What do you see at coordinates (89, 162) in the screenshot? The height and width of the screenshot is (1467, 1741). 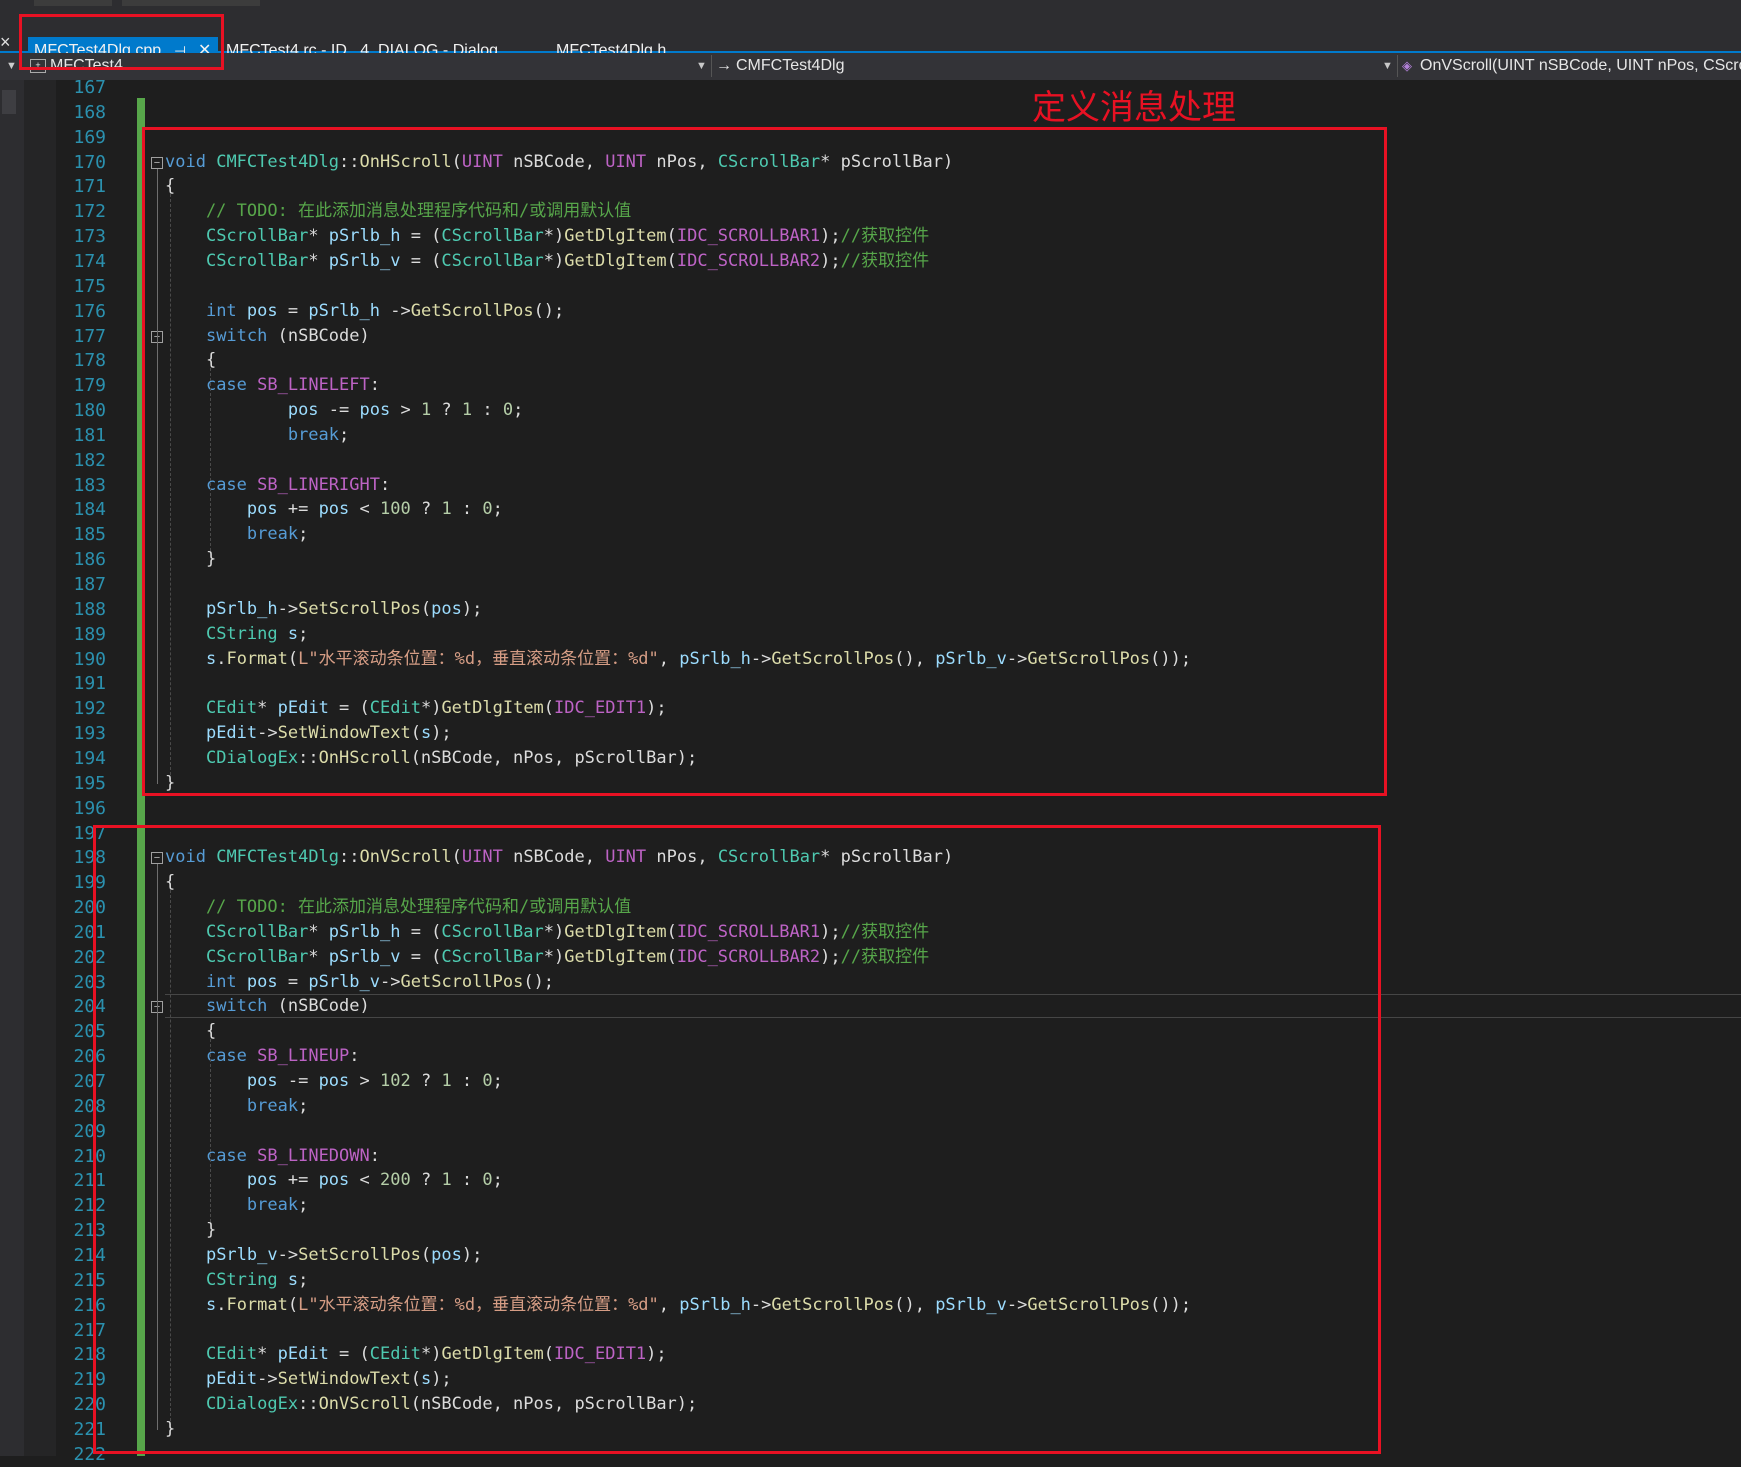 I see `line-number: 170` at bounding box center [89, 162].